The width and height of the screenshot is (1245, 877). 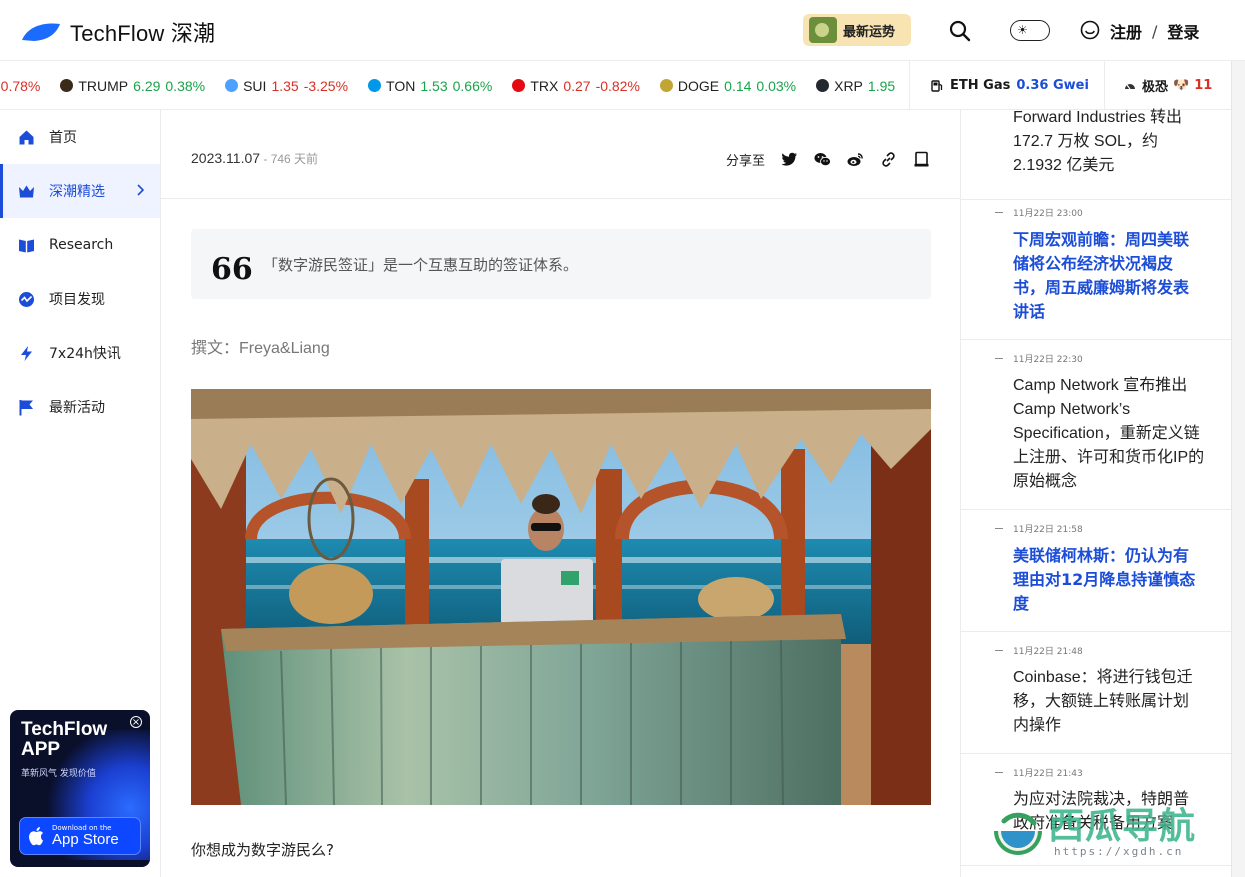 What do you see at coordinates (26, 137) in the screenshot?
I see `home-icon` at bounding box center [26, 137].